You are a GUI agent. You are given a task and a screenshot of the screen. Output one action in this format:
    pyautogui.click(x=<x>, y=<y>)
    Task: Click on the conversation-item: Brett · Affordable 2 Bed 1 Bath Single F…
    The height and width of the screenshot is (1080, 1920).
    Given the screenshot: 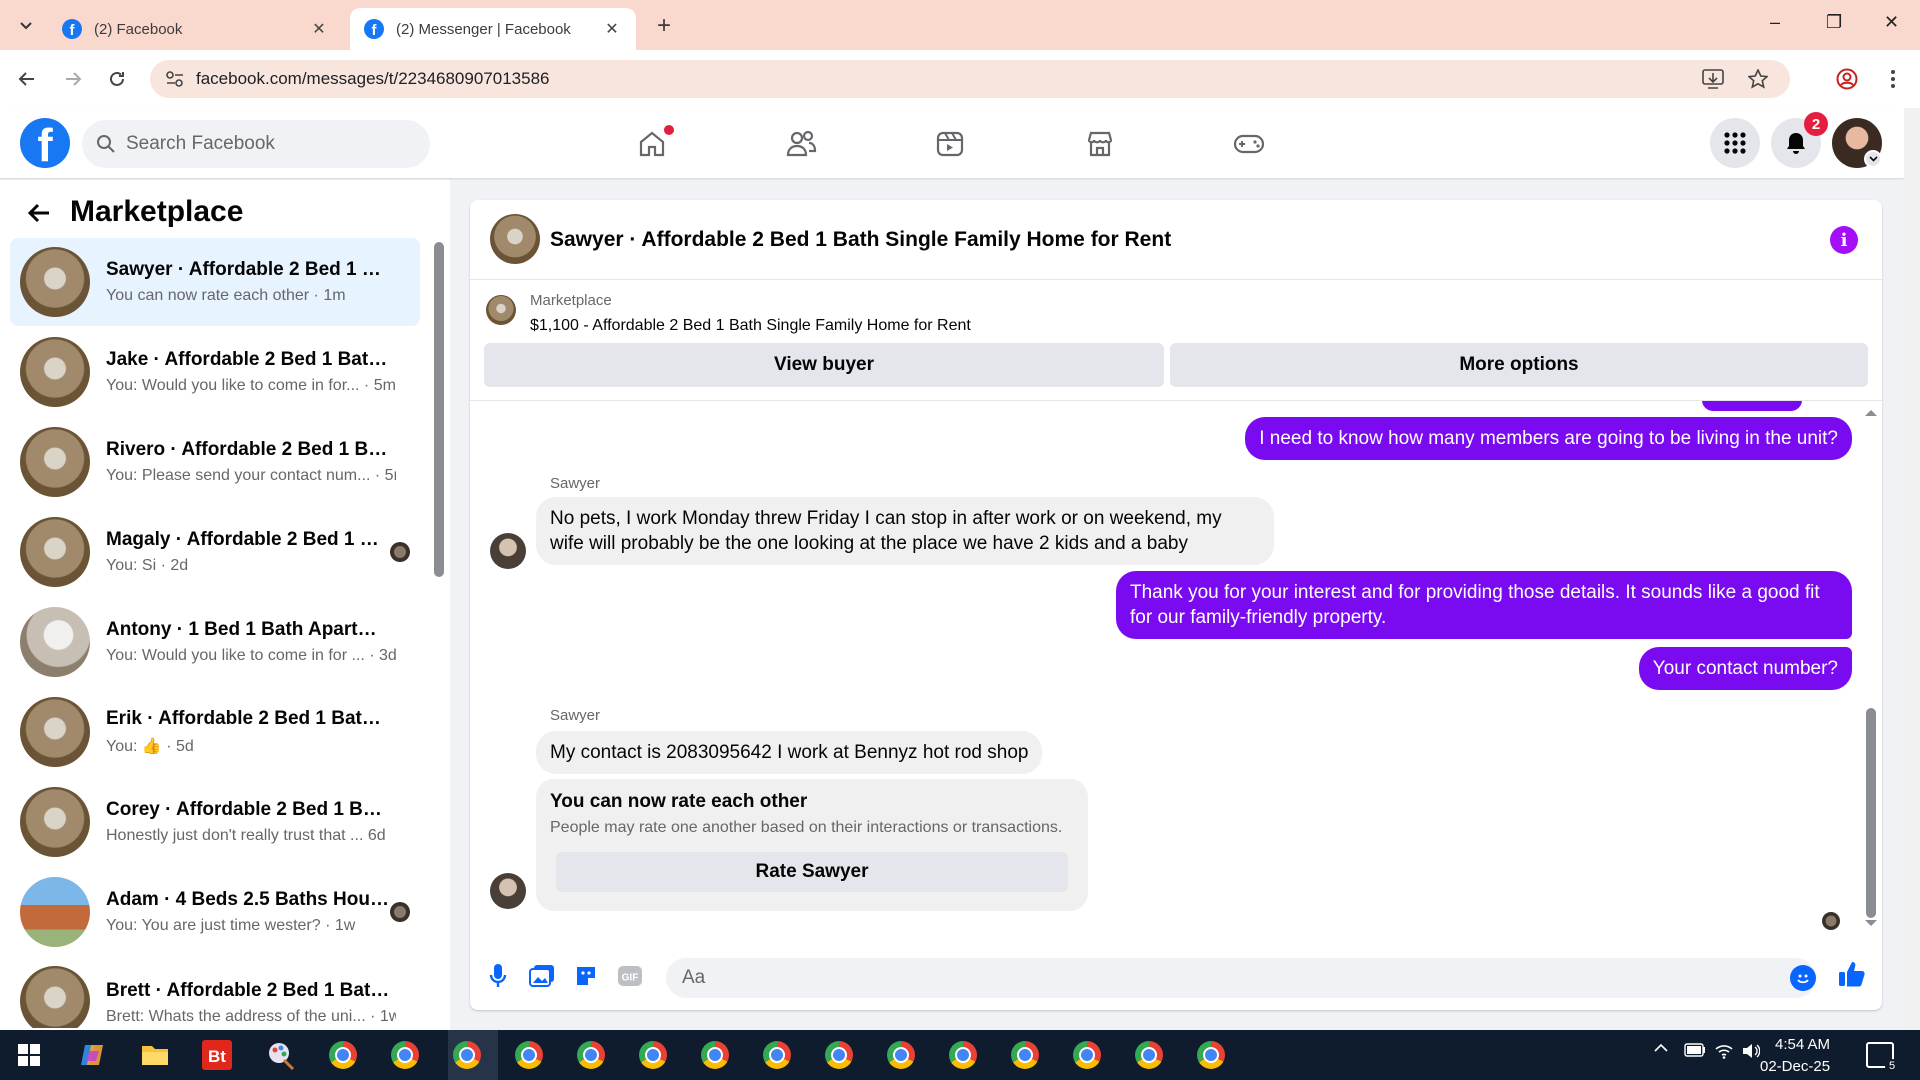 What is the action you would take?
    pyautogui.click(x=215, y=993)
    